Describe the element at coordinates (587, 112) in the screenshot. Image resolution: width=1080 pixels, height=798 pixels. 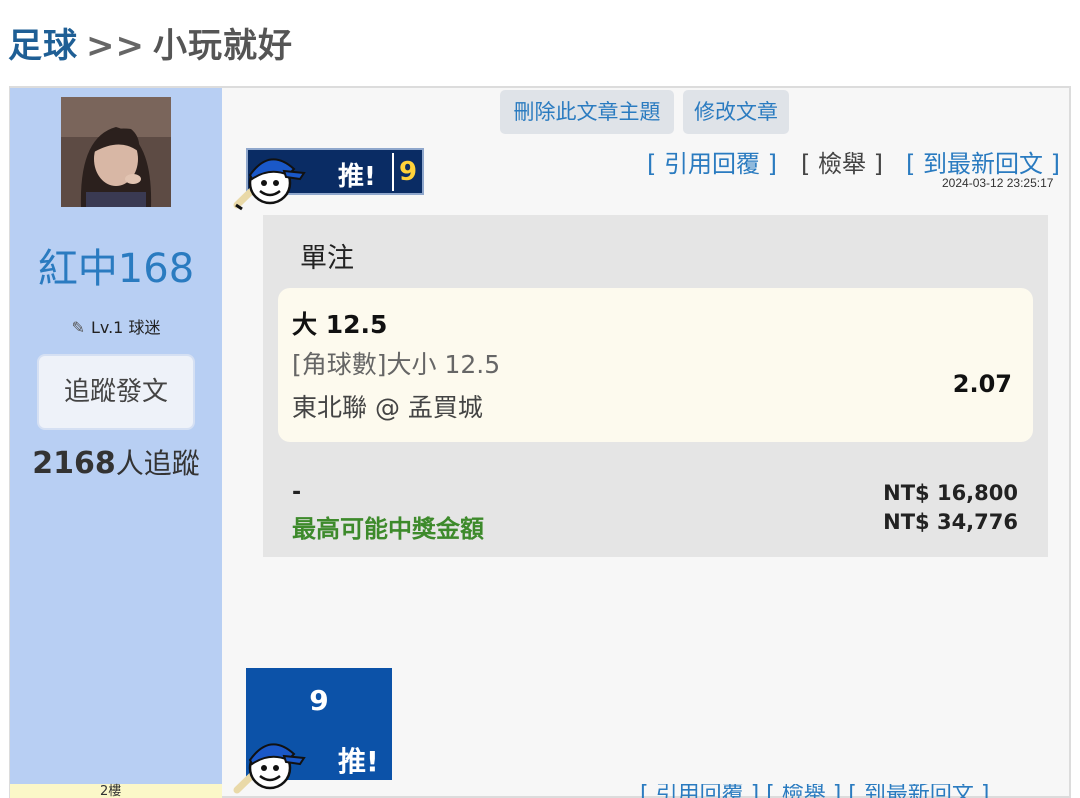
I see `delete-topic-button: 刪除此文章主題` at that location.